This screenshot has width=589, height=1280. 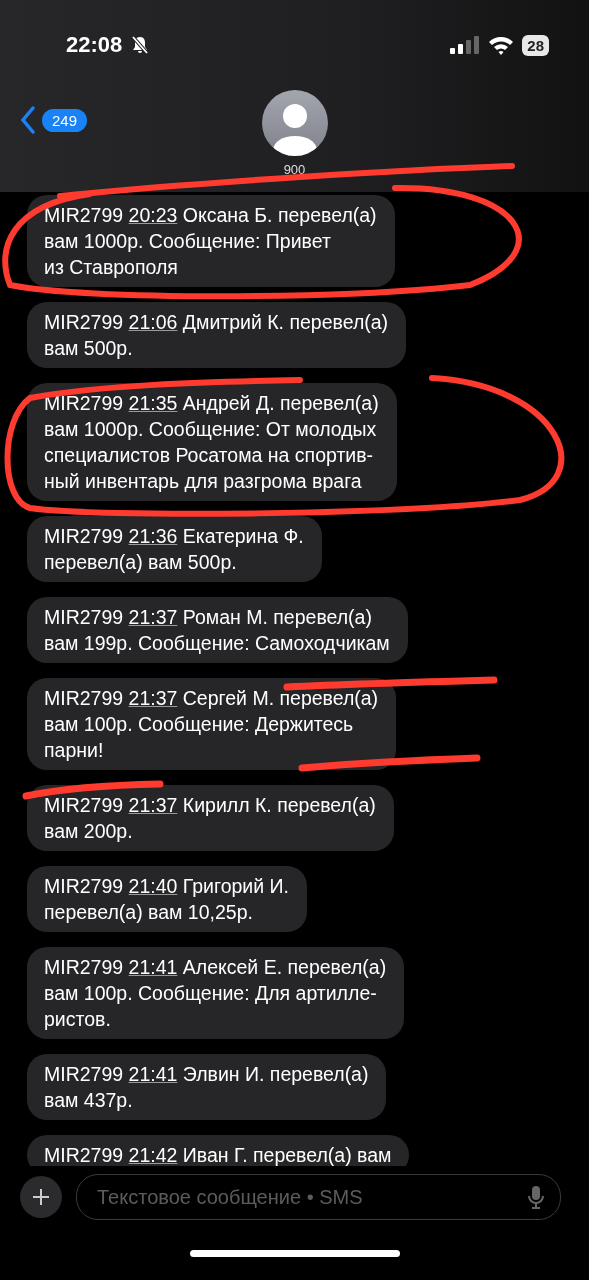 What do you see at coordinates (153, 215) in the screenshot?
I see `time-link: 20:23` at bounding box center [153, 215].